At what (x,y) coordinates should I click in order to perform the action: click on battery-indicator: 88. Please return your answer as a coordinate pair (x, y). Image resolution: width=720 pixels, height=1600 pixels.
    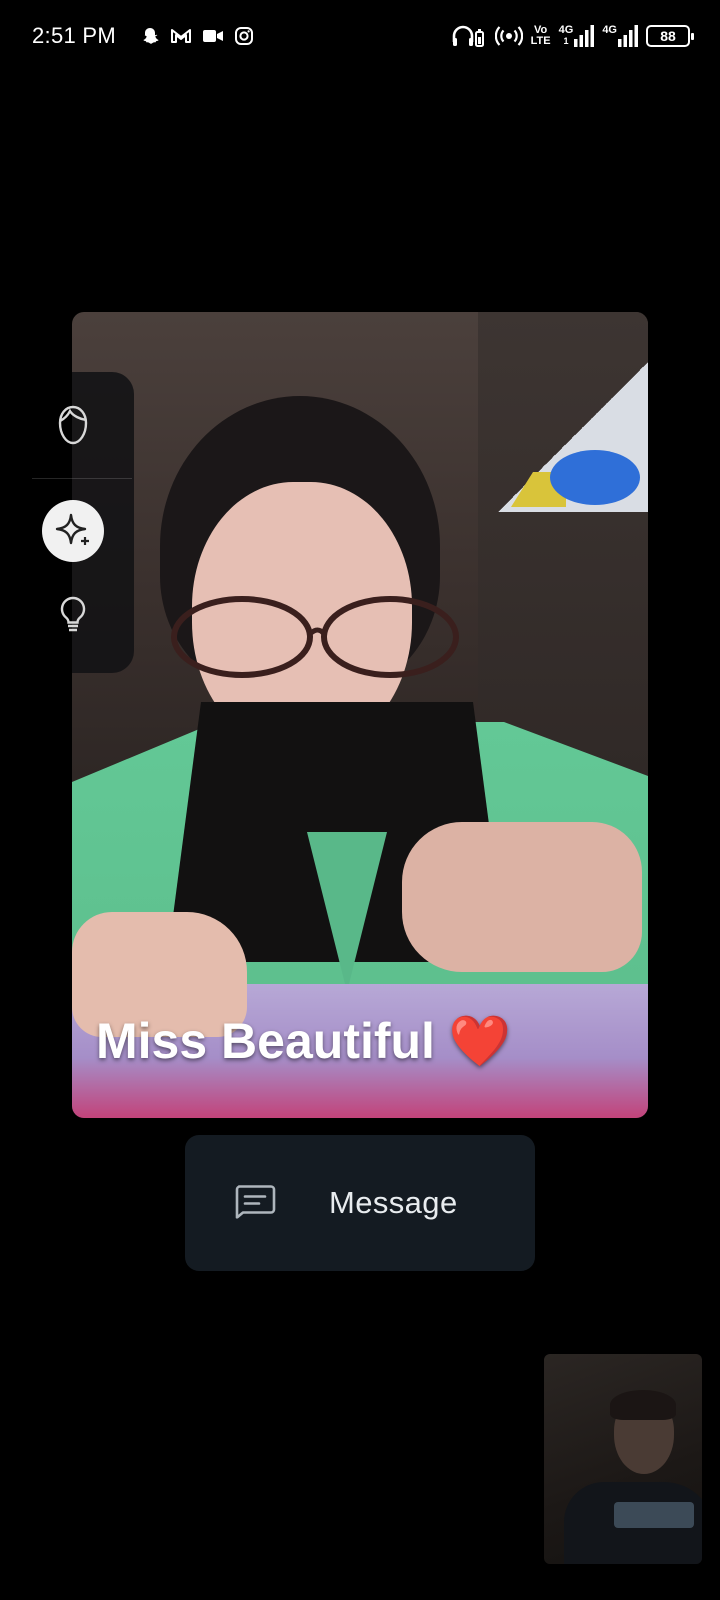
    Looking at the image, I should click on (670, 36).